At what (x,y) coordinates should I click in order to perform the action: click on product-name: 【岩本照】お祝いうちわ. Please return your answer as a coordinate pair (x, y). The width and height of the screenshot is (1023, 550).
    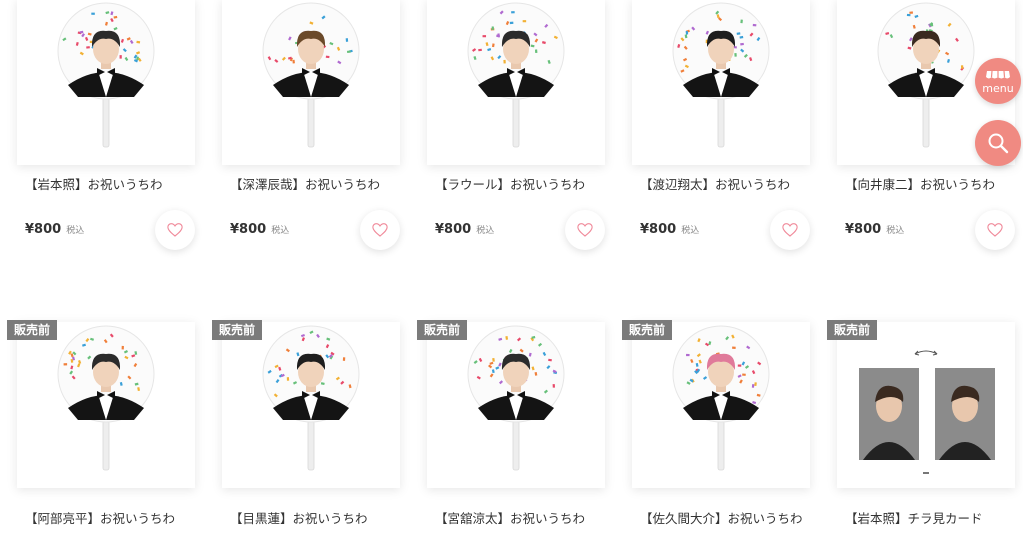
    Looking at the image, I should click on (110, 184).